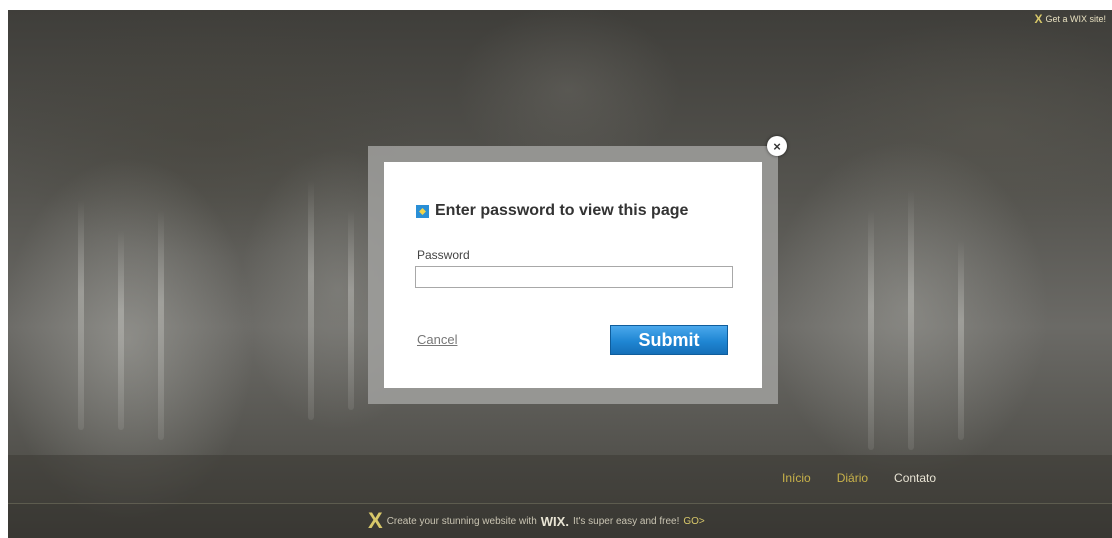  I want to click on close-icon: ×, so click(777, 146).